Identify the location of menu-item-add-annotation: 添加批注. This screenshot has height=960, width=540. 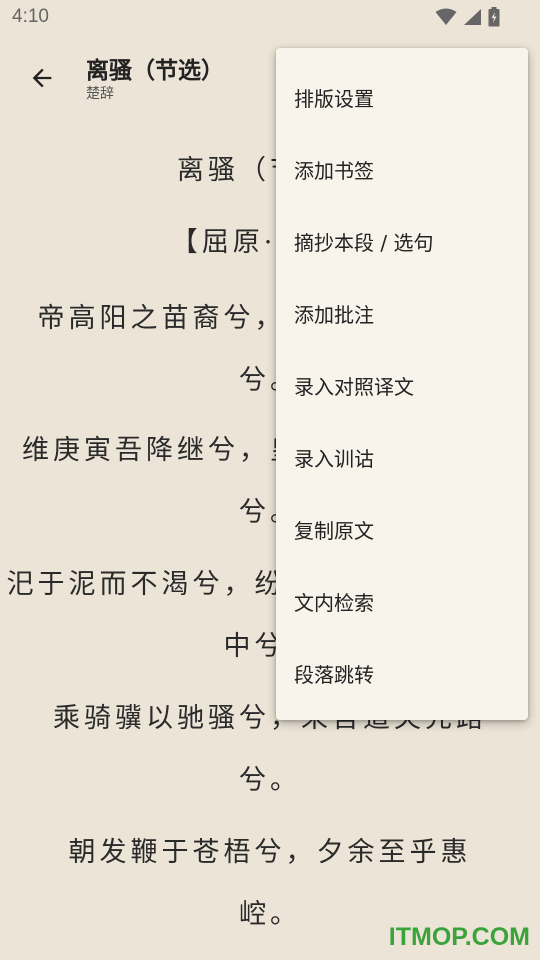
(402, 313).